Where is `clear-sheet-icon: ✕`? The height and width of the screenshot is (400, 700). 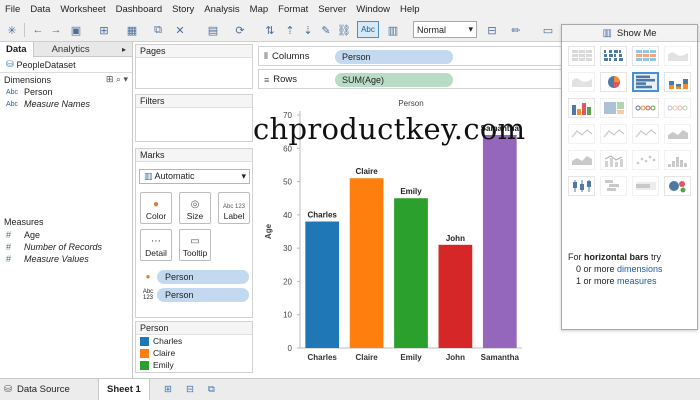
clear-sheet-icon: ✕ is located at coordinates (180, 30).